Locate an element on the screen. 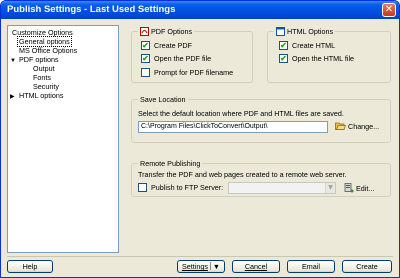  help-button: Help is located at coordinates (30, 266).